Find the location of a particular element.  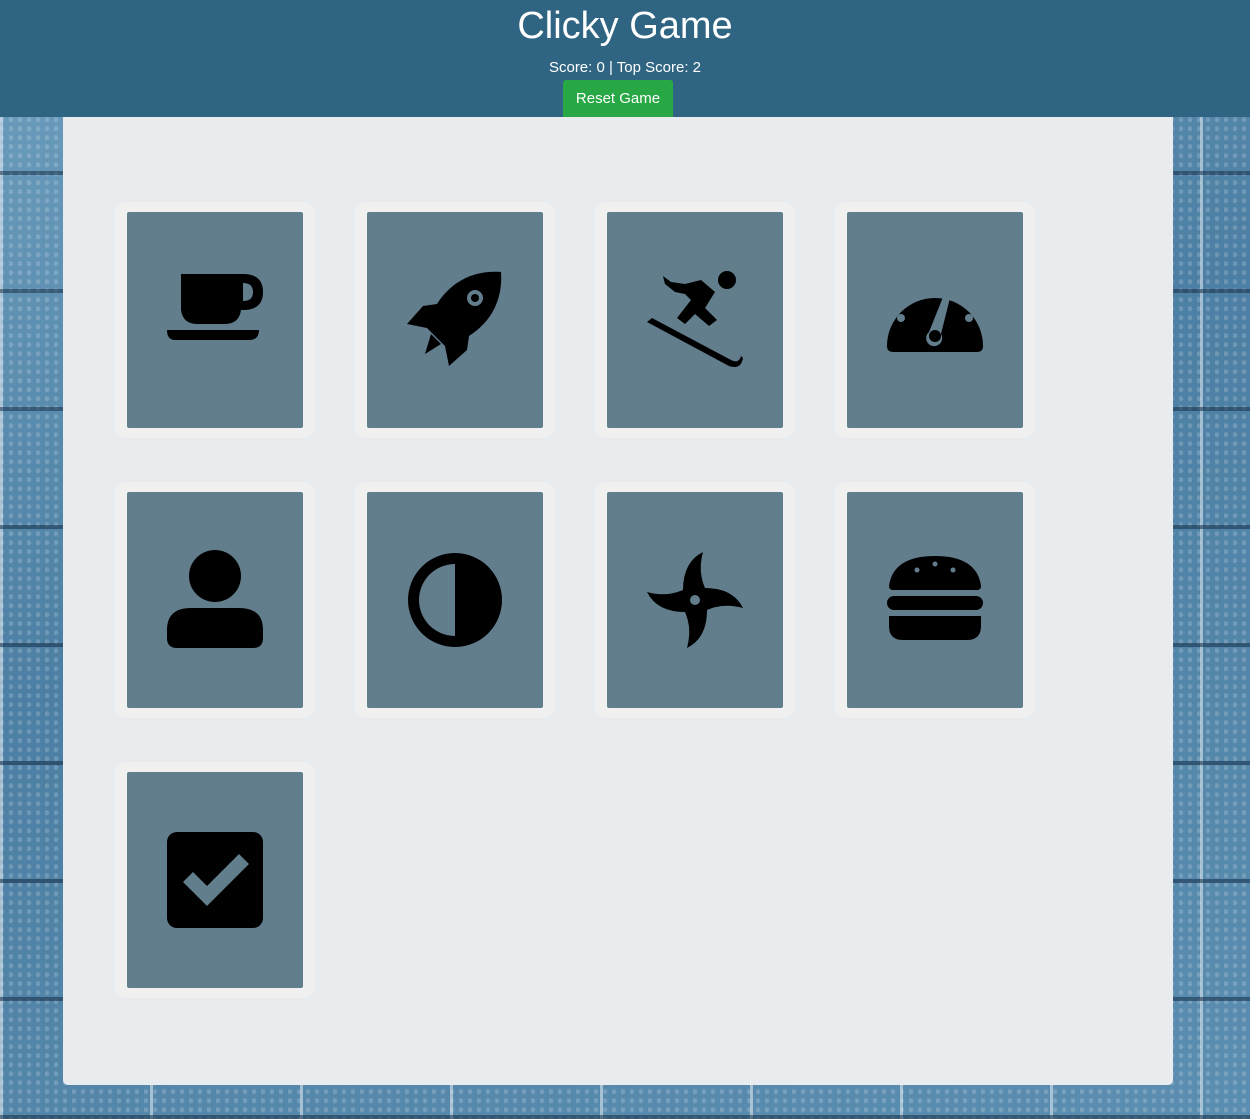

user-icon is located at coordinates (215, 599).